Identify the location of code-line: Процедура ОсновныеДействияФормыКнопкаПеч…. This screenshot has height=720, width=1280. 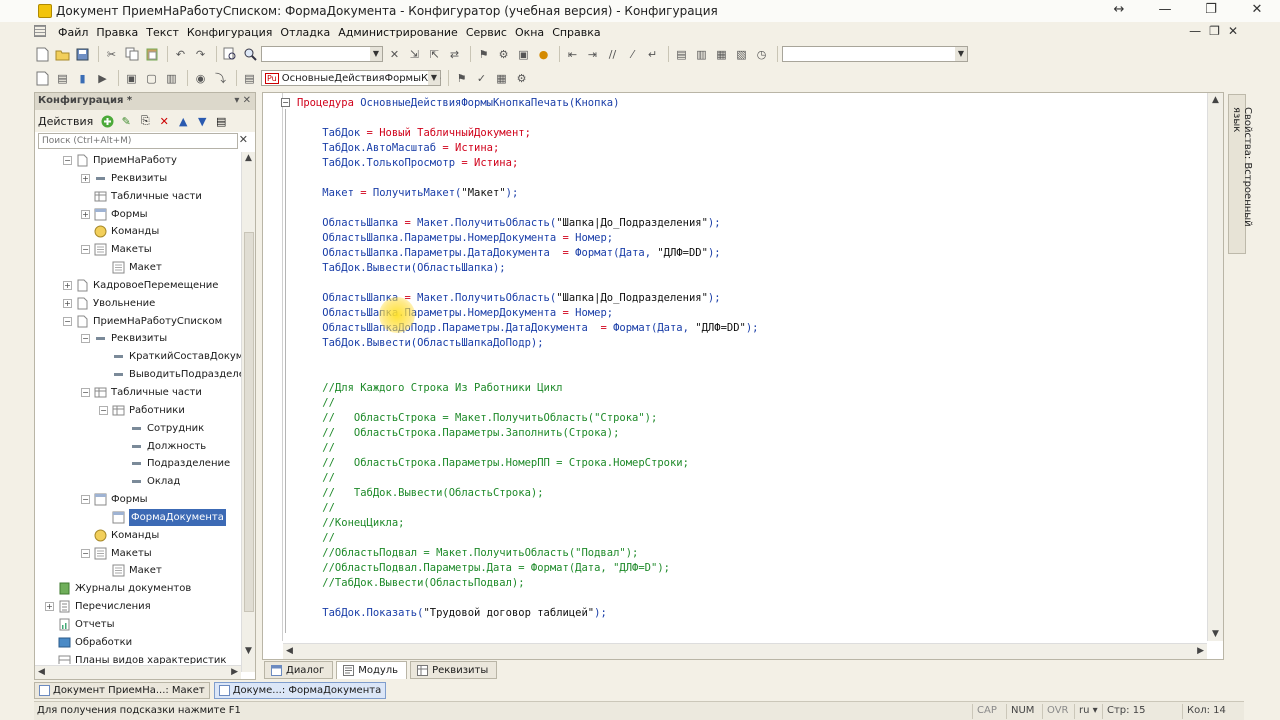
(747, 103).